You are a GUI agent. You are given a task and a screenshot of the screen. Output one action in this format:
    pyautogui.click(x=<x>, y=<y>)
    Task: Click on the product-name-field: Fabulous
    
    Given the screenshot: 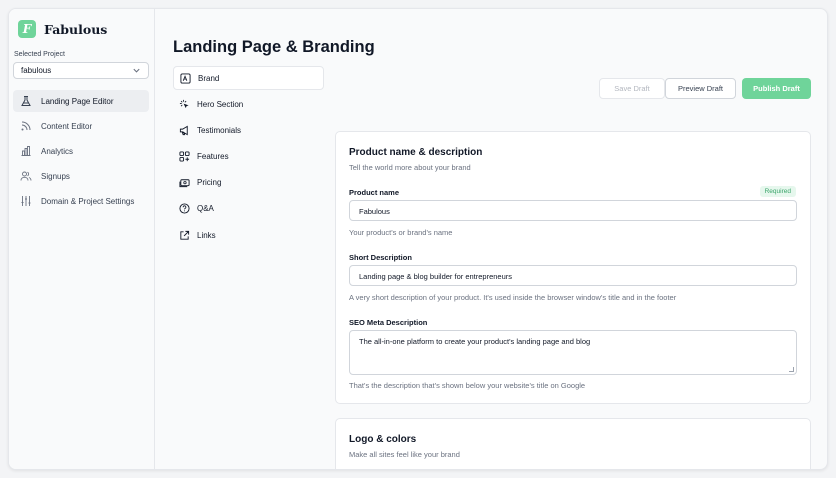 What is the action you would take?
    pyautogui.click(x=573, y=210)
    